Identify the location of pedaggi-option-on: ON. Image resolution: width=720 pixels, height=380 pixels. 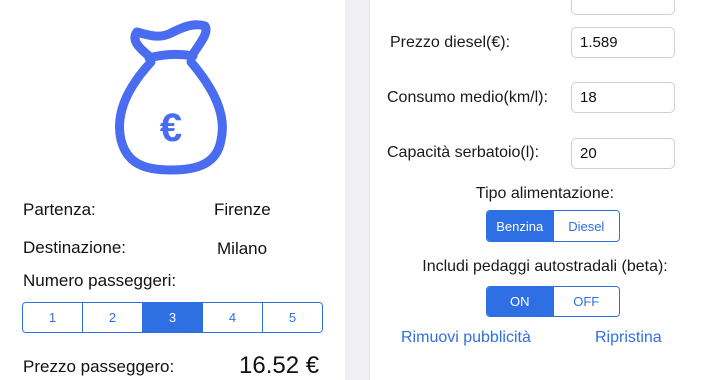
(520, 301).